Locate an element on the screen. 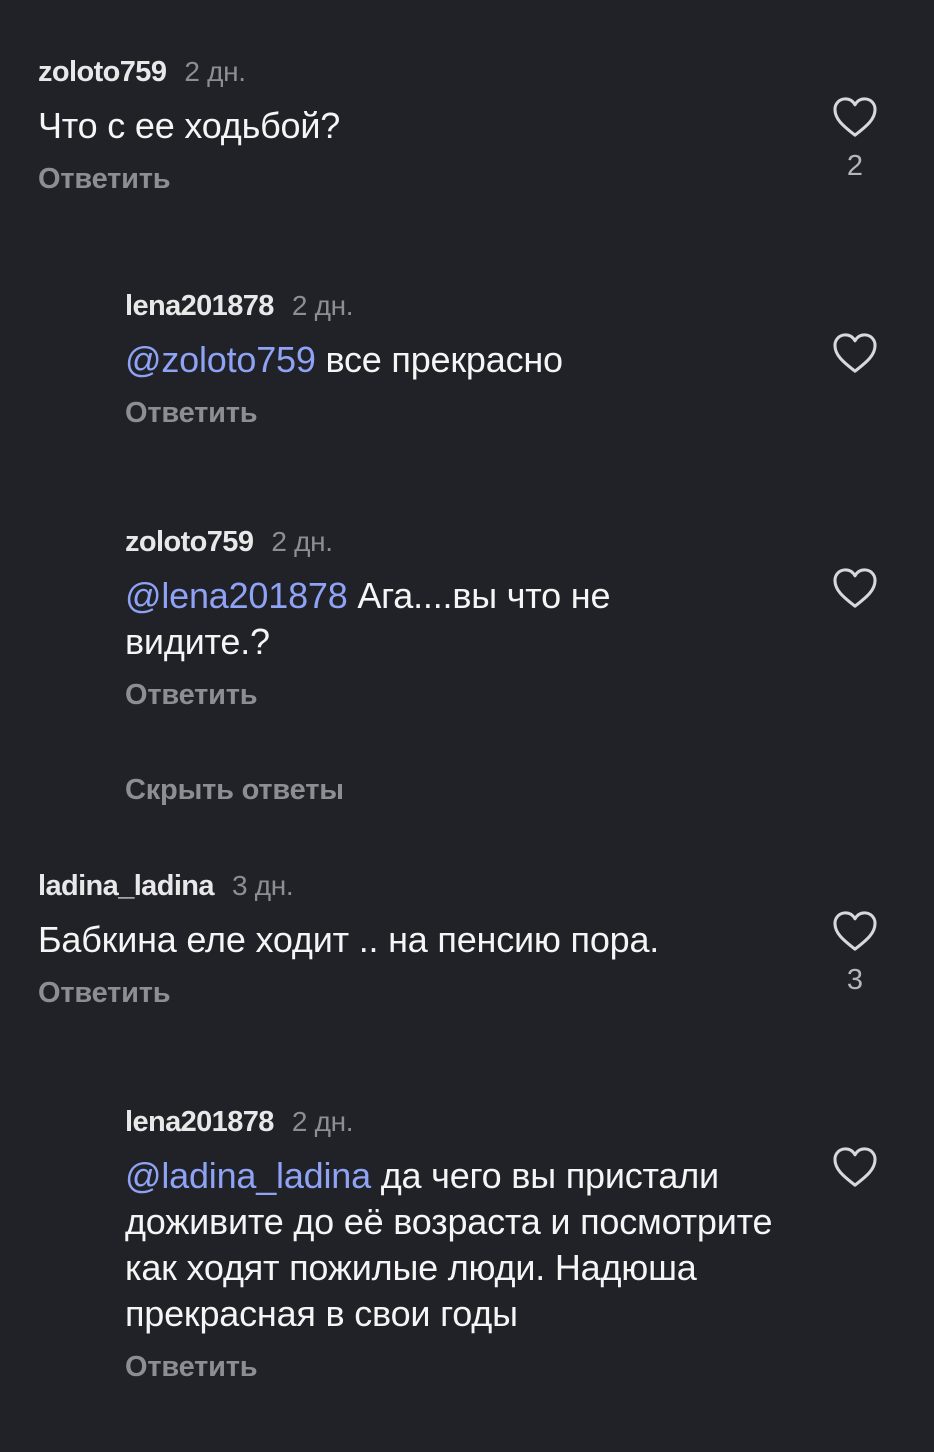 The height and width of the screenshot is (1452, 934). comment-meta: ladina_ladina 3 дн. is located at coordinates (418, 886).